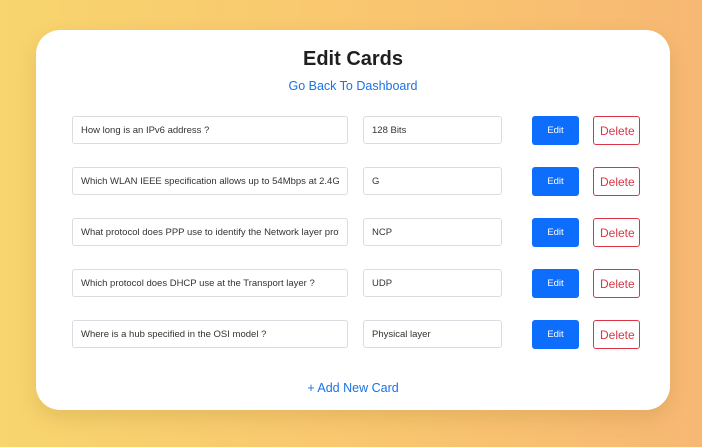 This screenshot has height=447, width=702. I want to click on back-to-dashboard-link: Go Back To Dashboard, so click(353, 86).